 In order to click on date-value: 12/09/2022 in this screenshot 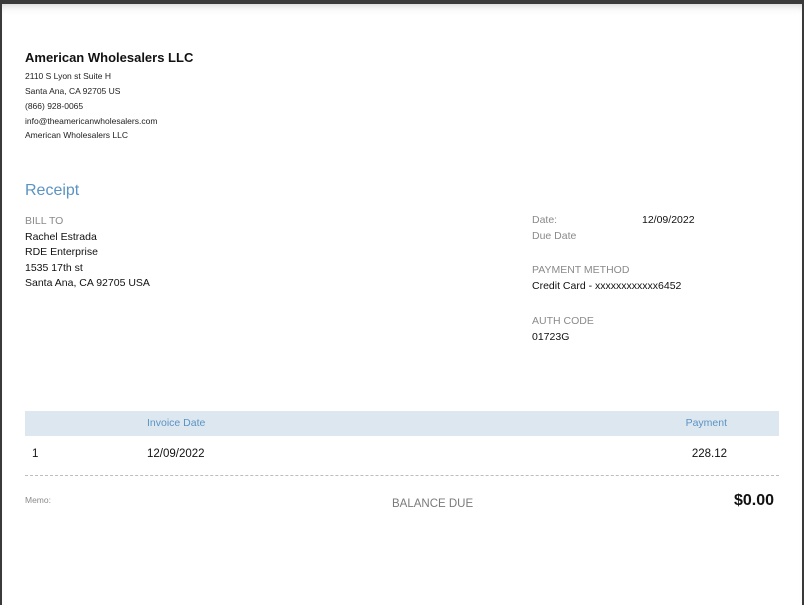, I will do `click(668, 220)`.